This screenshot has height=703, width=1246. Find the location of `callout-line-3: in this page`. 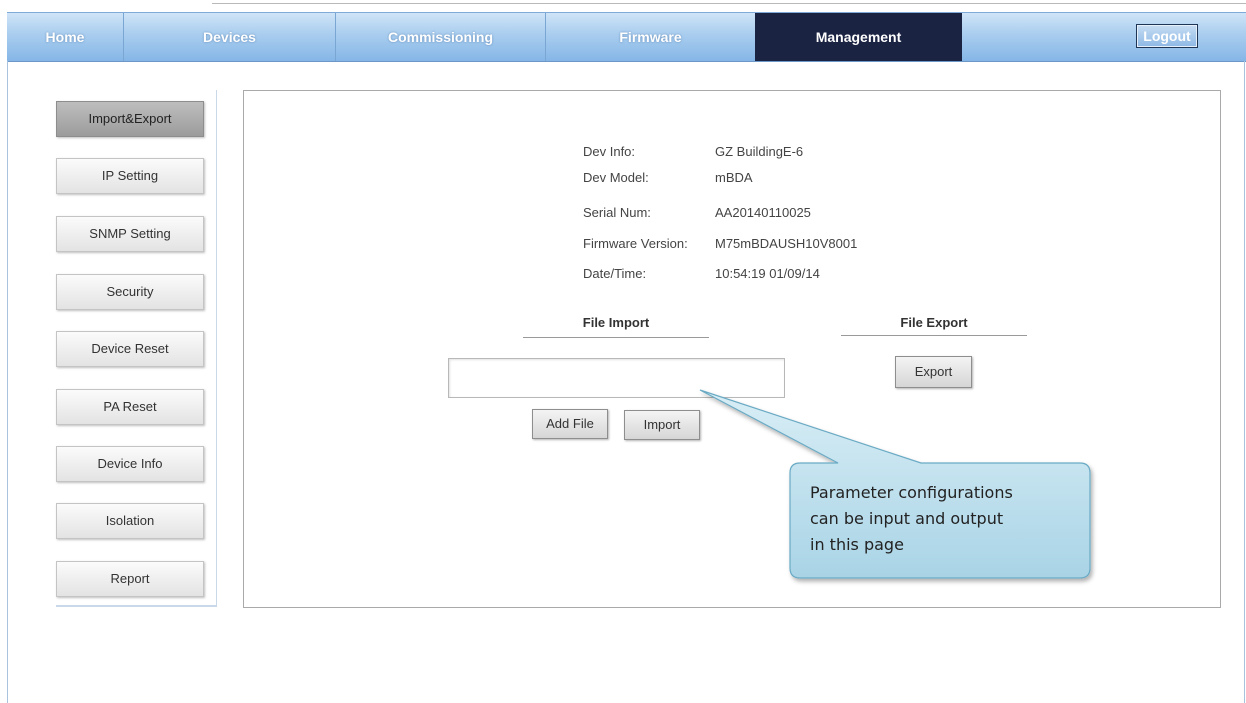

callout-line-3: in this page is located at coordinates (857, 544).